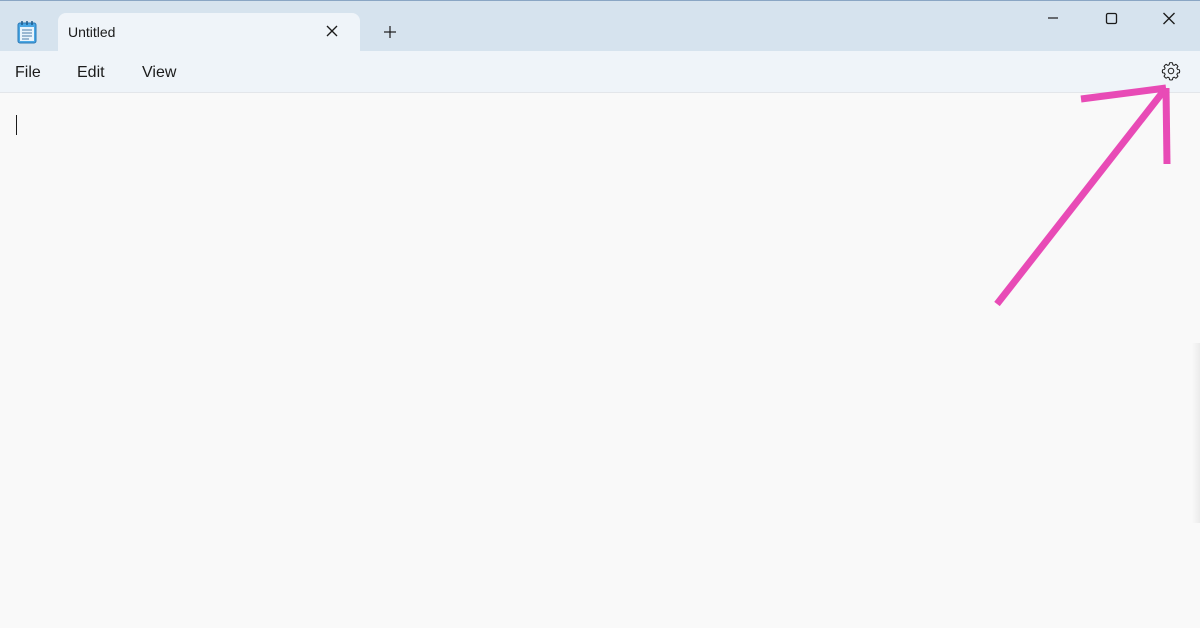 The width and height of the screenshot is (1200, 628). I want to click on menu-view: View, so click(159, 73).